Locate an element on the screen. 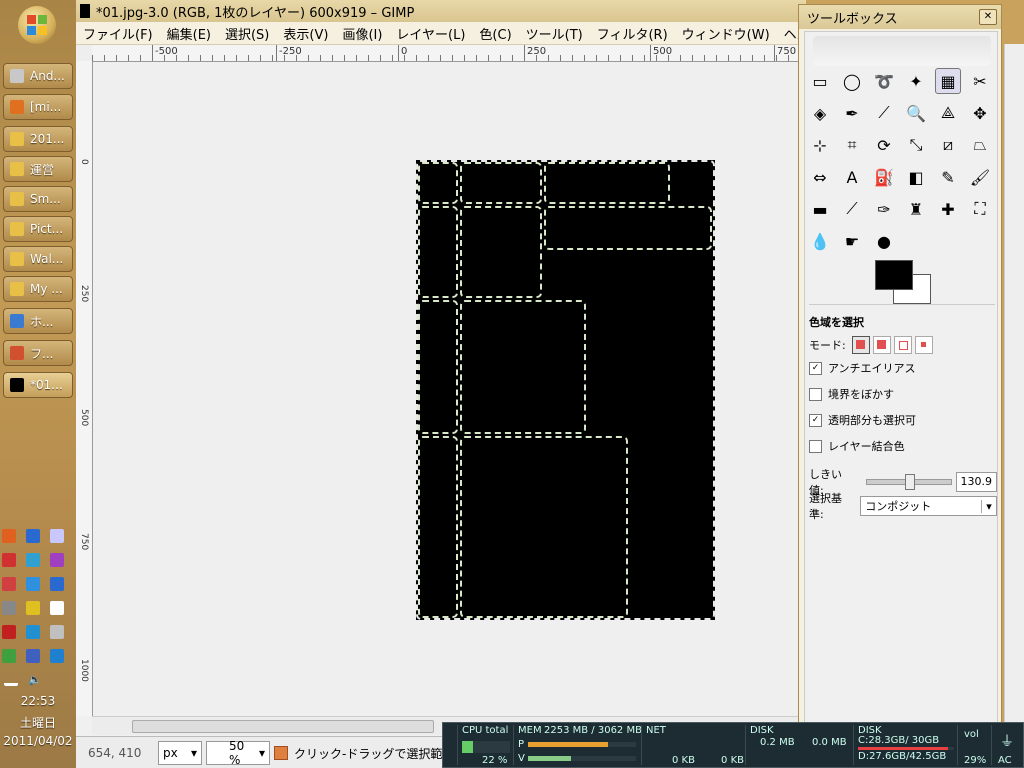  calendar-icon is located at coordinates (57, 584).